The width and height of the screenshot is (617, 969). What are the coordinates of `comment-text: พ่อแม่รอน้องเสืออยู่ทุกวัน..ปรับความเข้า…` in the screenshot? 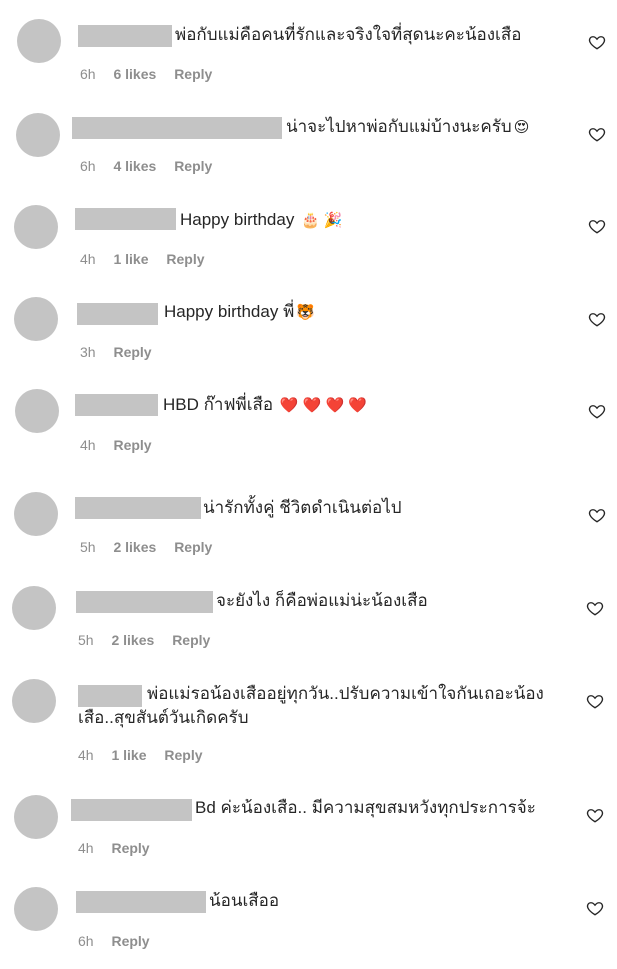 It's located at (345, 693).